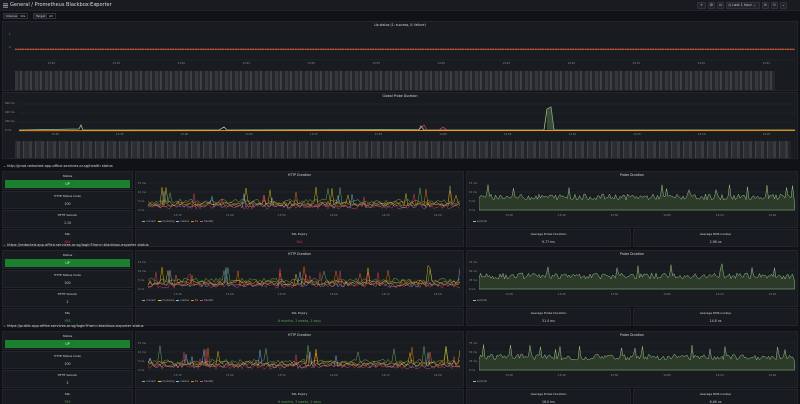 This screenshot has width=800, height=404. What do you see at coordinates (185, 300) in the screenshot?
I see `legend-item: resolve` at bounding box center [185, 300].